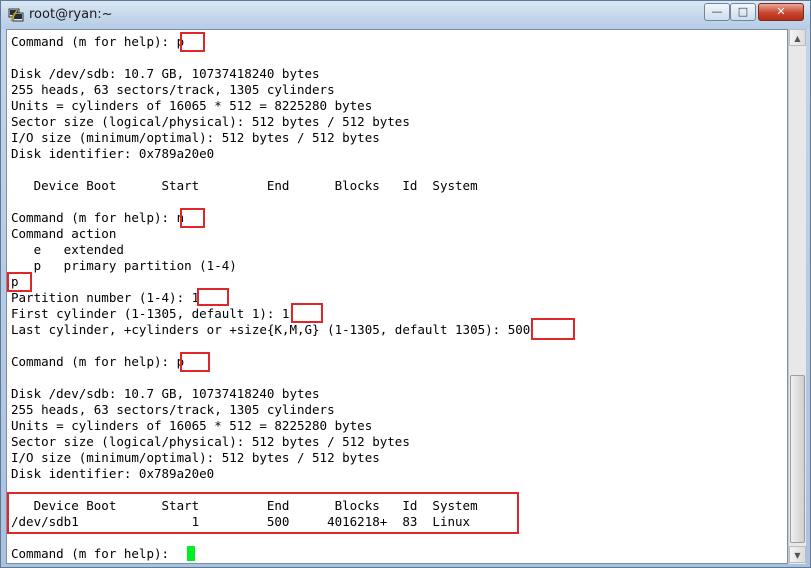 Image resolution: width=811 pixels, height=568 pixels. I want to click on command-prompt: Command (m for help):, so click(94, 554).